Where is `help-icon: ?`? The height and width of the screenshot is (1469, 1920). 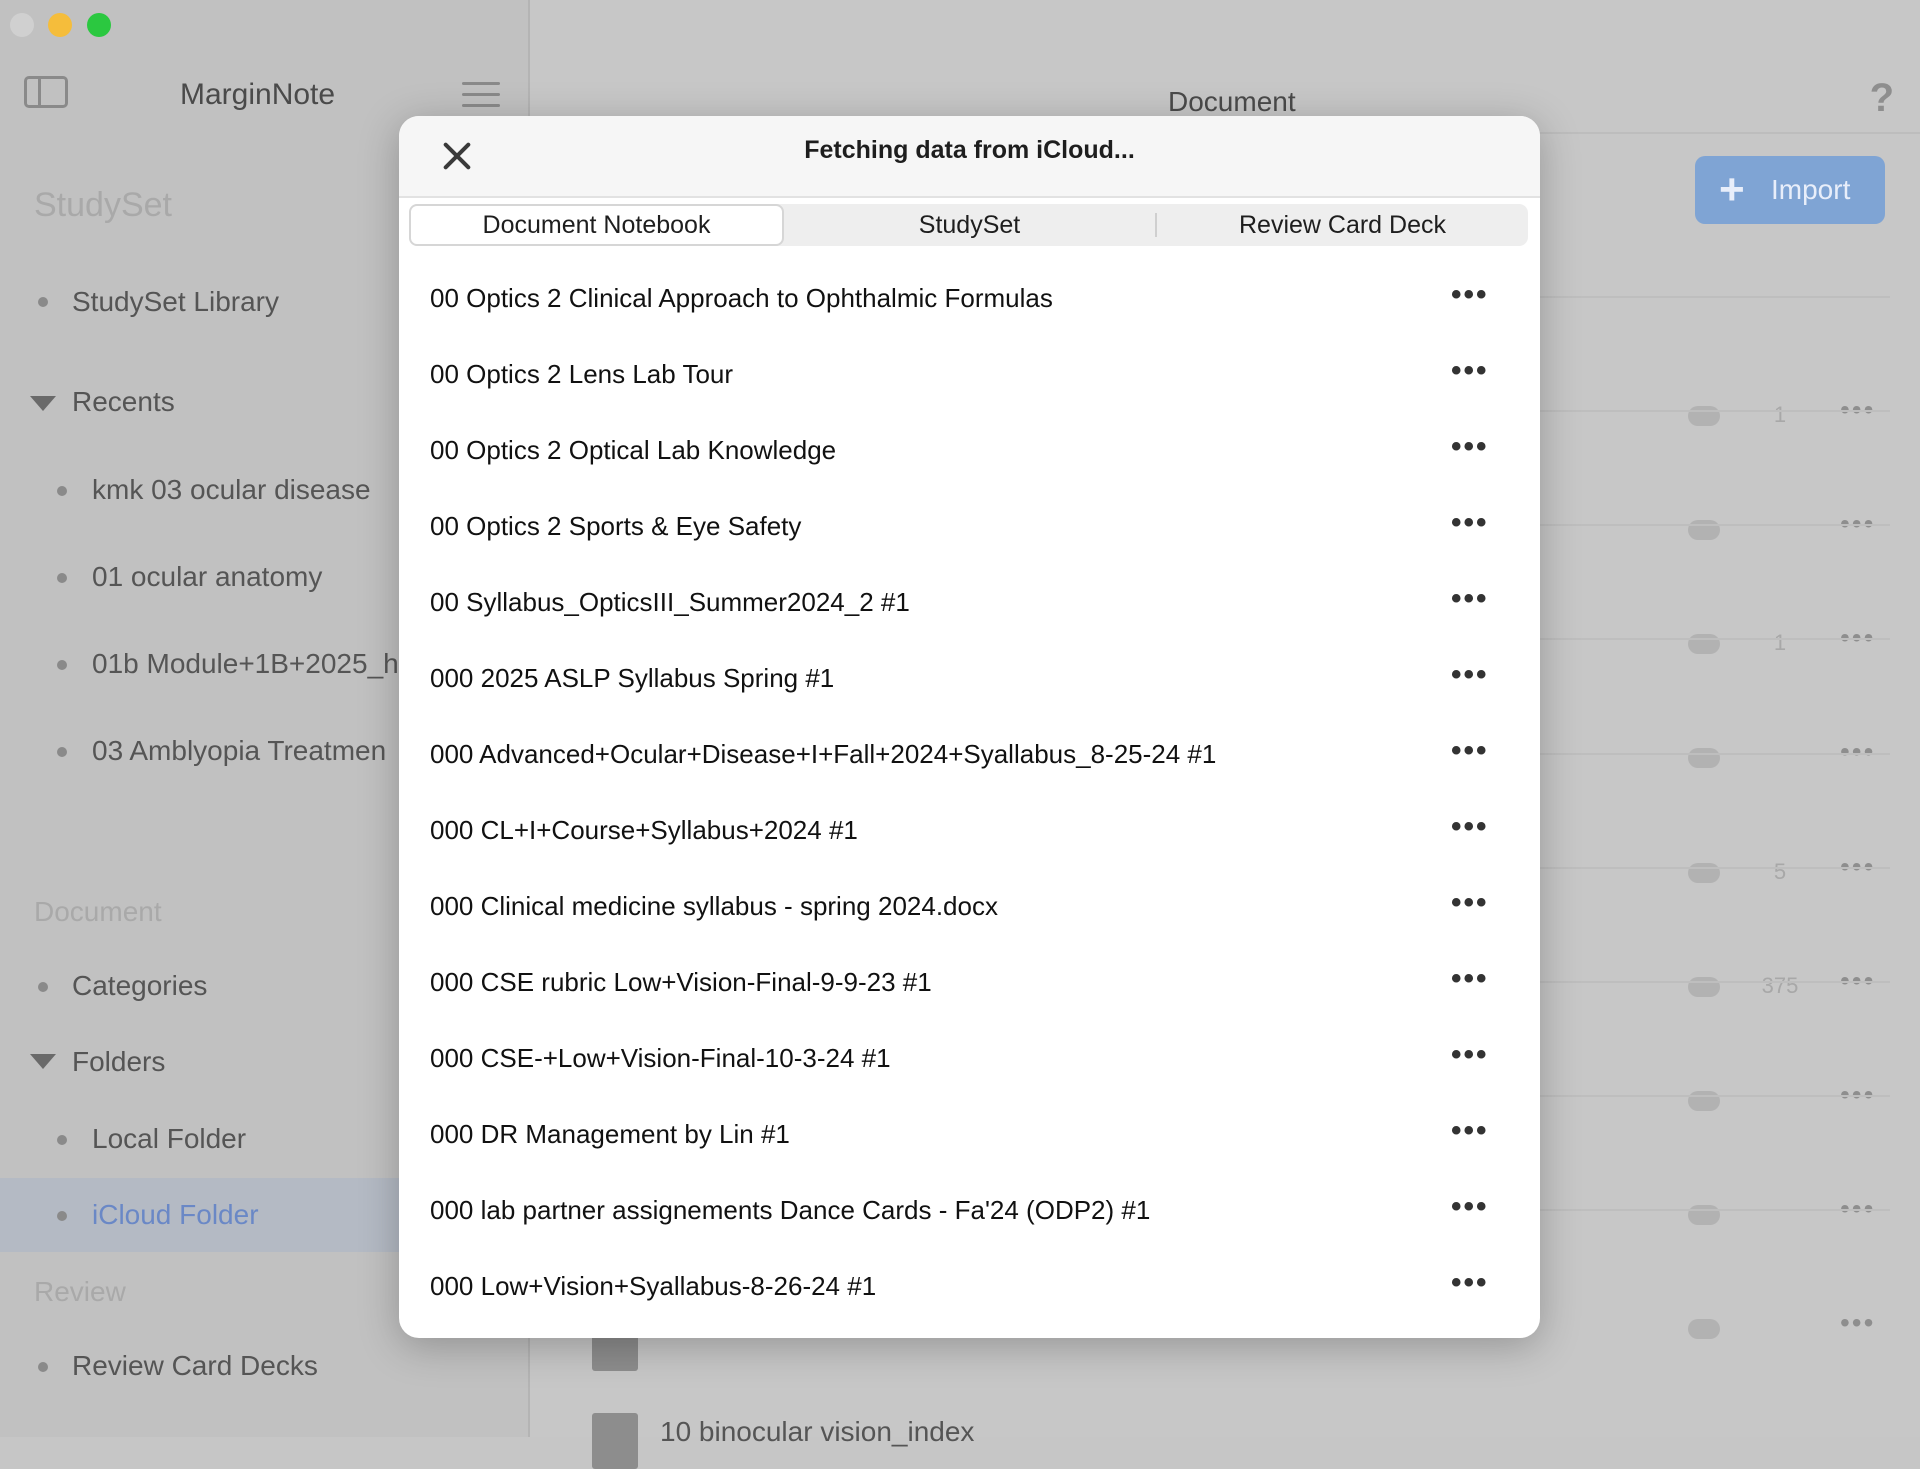
help-icon: ? is located at coordinates (1882, 98).